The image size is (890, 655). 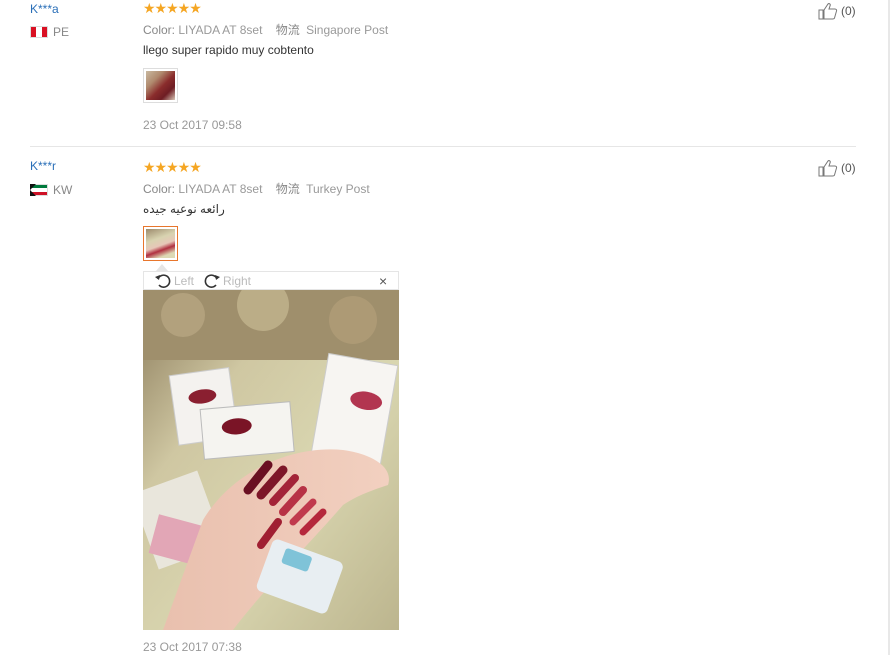 I want to click on review-photo-large, so click(x=271, y=460).